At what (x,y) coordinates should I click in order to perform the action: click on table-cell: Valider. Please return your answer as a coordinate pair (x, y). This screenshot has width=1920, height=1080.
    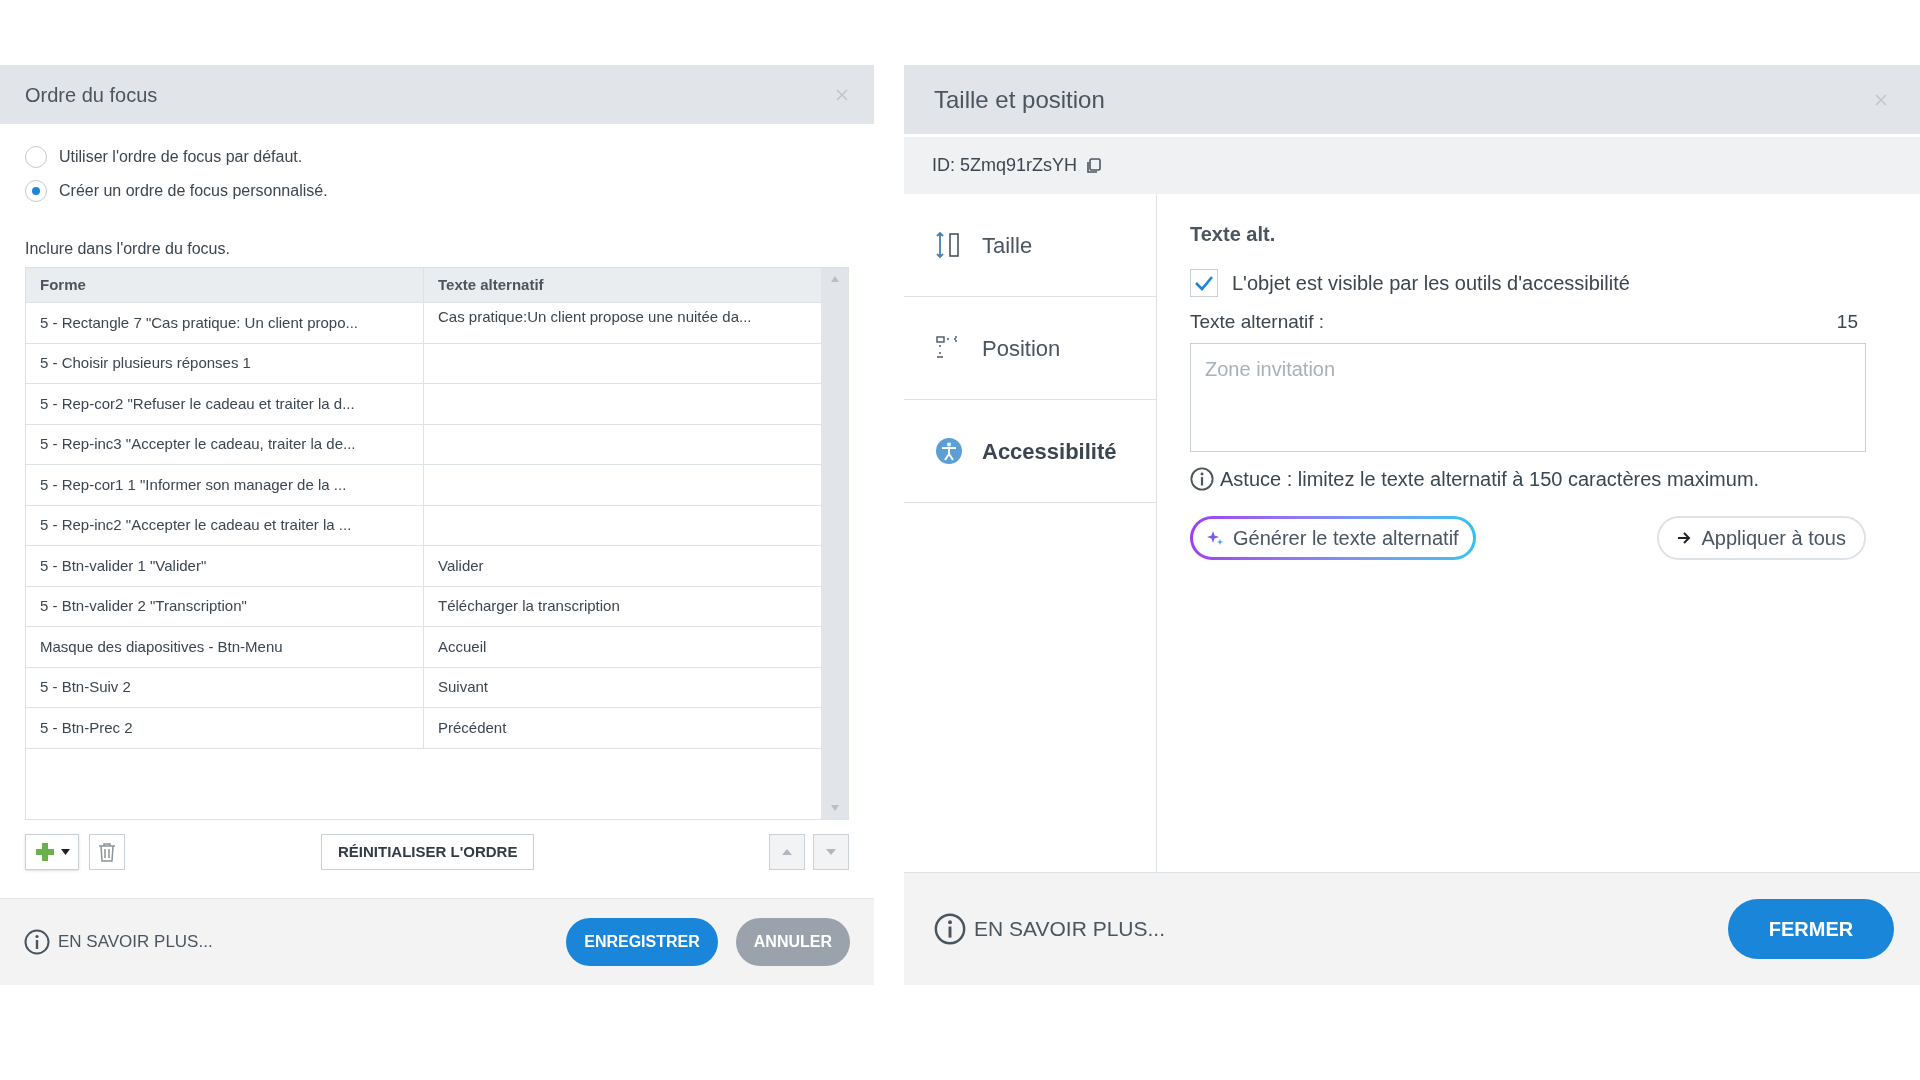
    Looking at the image, I should click on (461, 565).